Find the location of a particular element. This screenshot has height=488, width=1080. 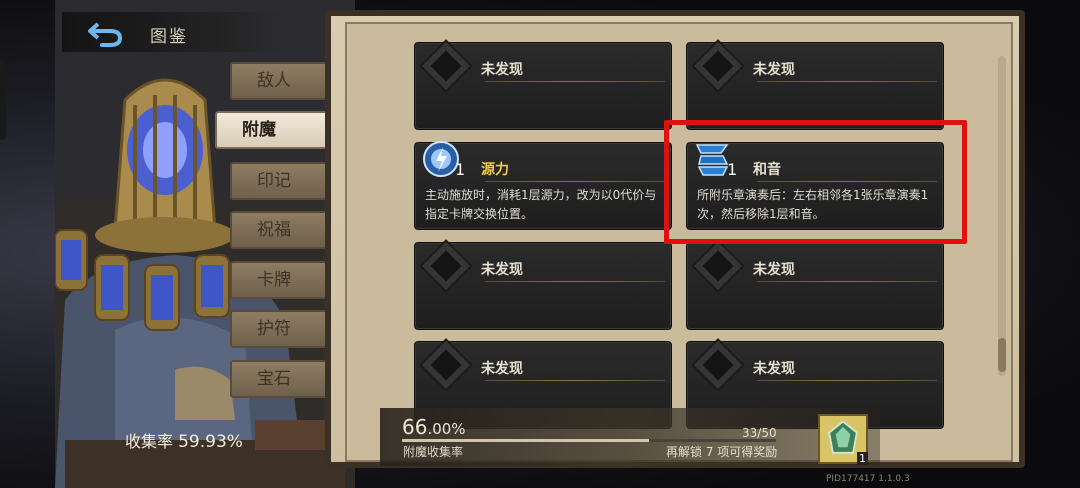

enchant-card-source: 1 源力 主动施放时，消耗1层源力，改为以0代价与指定卡牌交换位置。 is located at coordinates (543, 185).